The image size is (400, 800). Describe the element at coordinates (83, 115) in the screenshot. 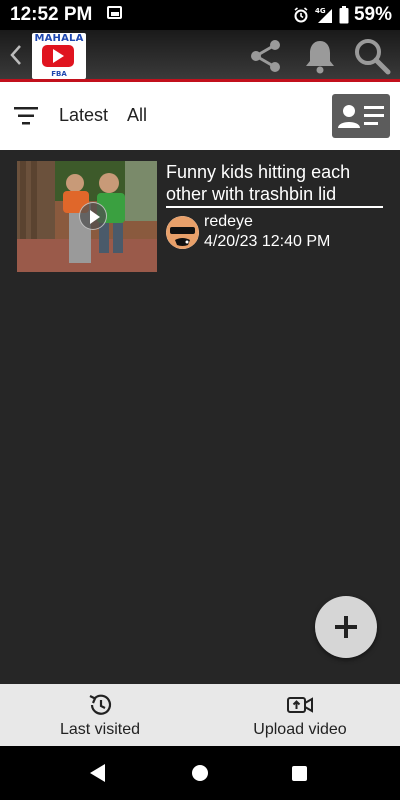

I see `sort-latest-option: Latest` at that location.